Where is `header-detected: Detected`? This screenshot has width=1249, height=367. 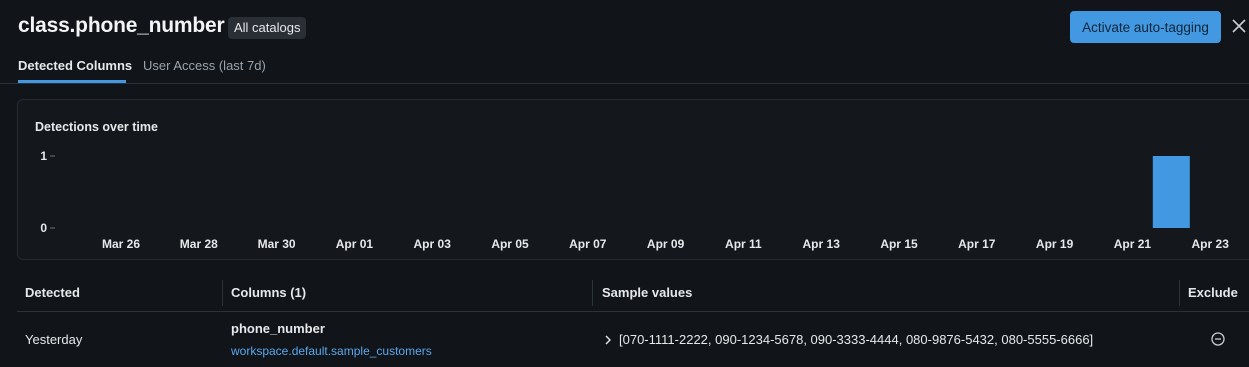
header-detected: Detected is located at coordinates (52, 292).